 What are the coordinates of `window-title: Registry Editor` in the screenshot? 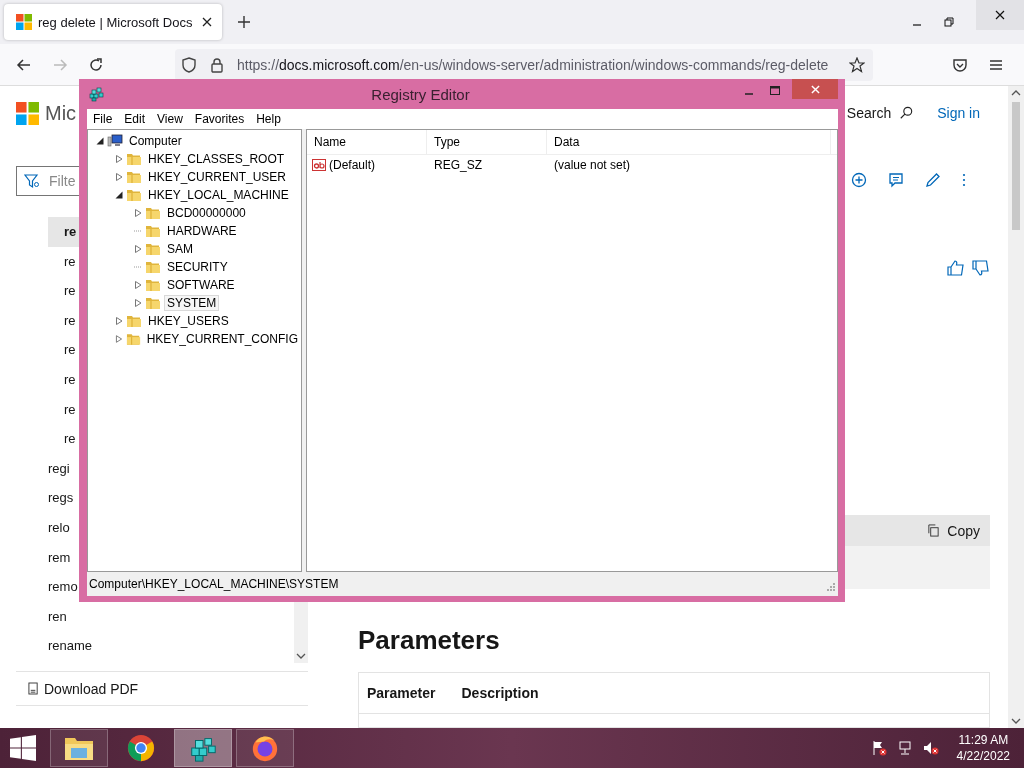 It's located at (420, 94).